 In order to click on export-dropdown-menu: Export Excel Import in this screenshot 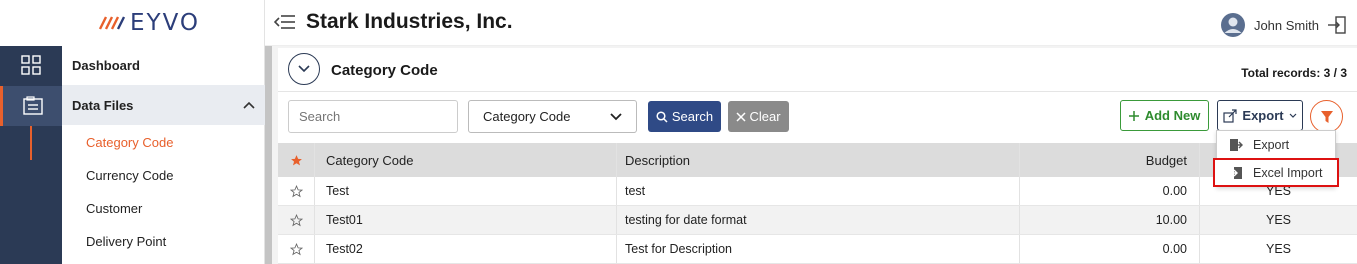, I will do `click(1276, 158)`.